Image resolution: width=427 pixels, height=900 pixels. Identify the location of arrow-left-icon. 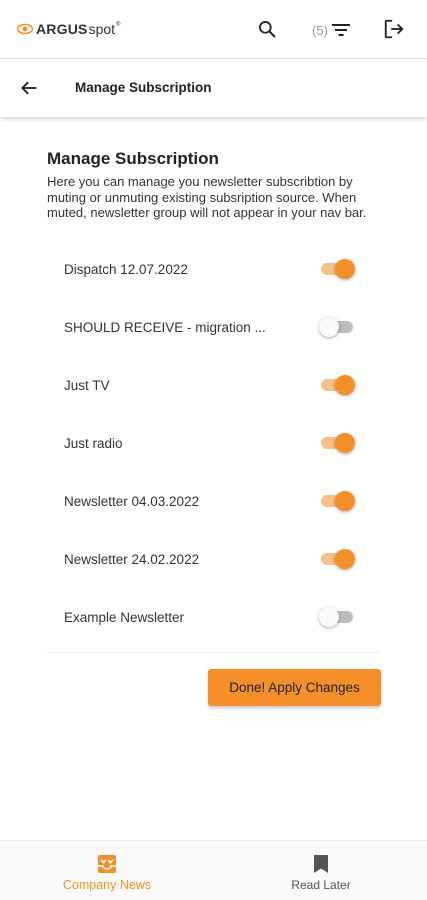
(29, 88).